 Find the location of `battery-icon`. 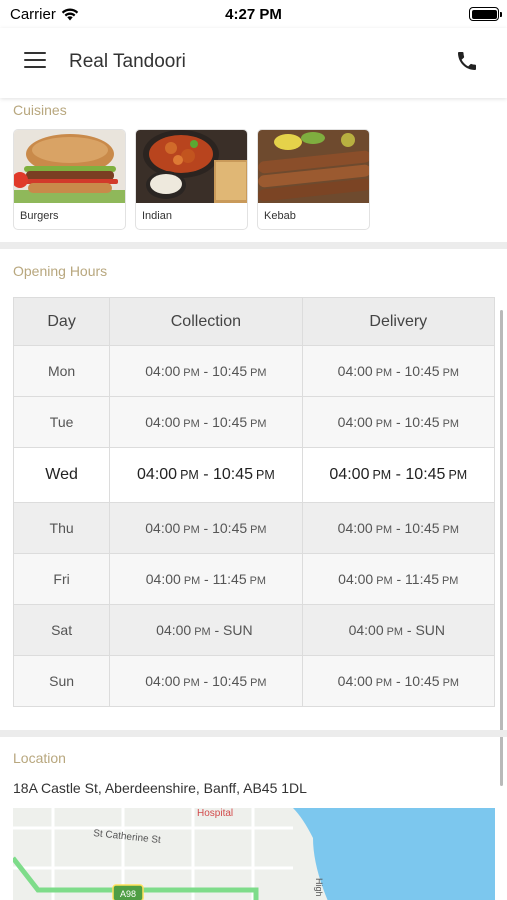

battery-icon is located at coordinates (485, 14).